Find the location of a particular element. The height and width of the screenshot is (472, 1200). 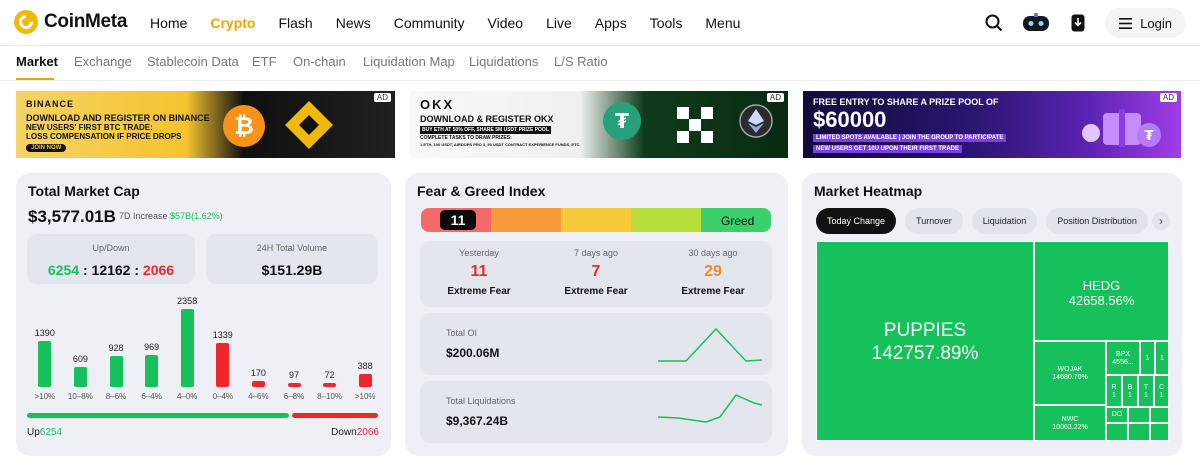

nav-home: Home is located at coordinates (168, 23).